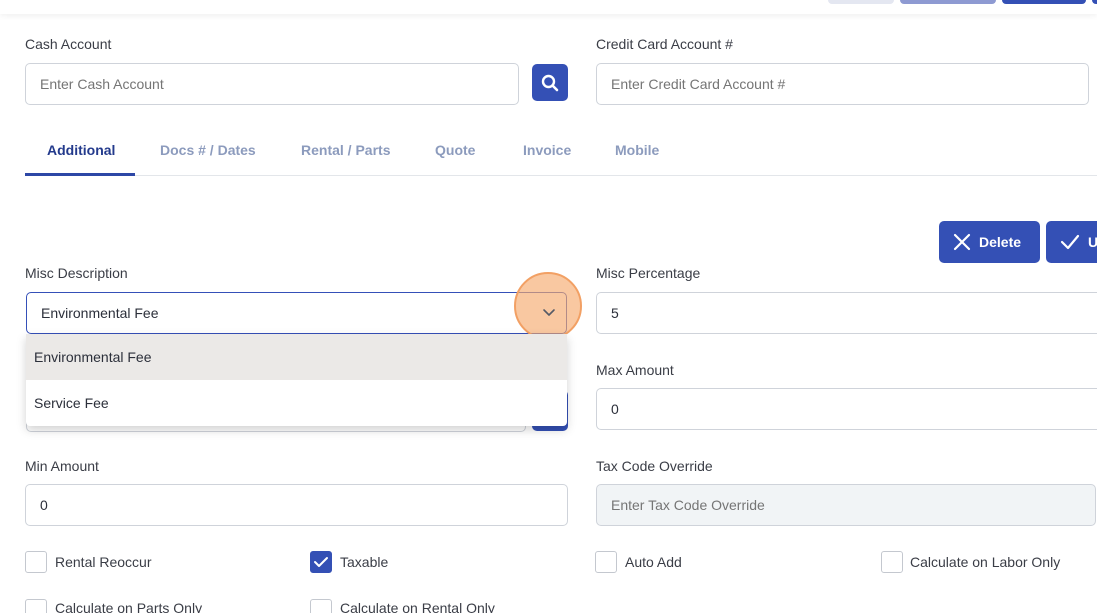 The height and width of the screenshot is (613, 1097). What do you see at coordinates (615, 313) in the screenshot?
I see `misc-percentage-value: 5` at bounding box center [615, 313].